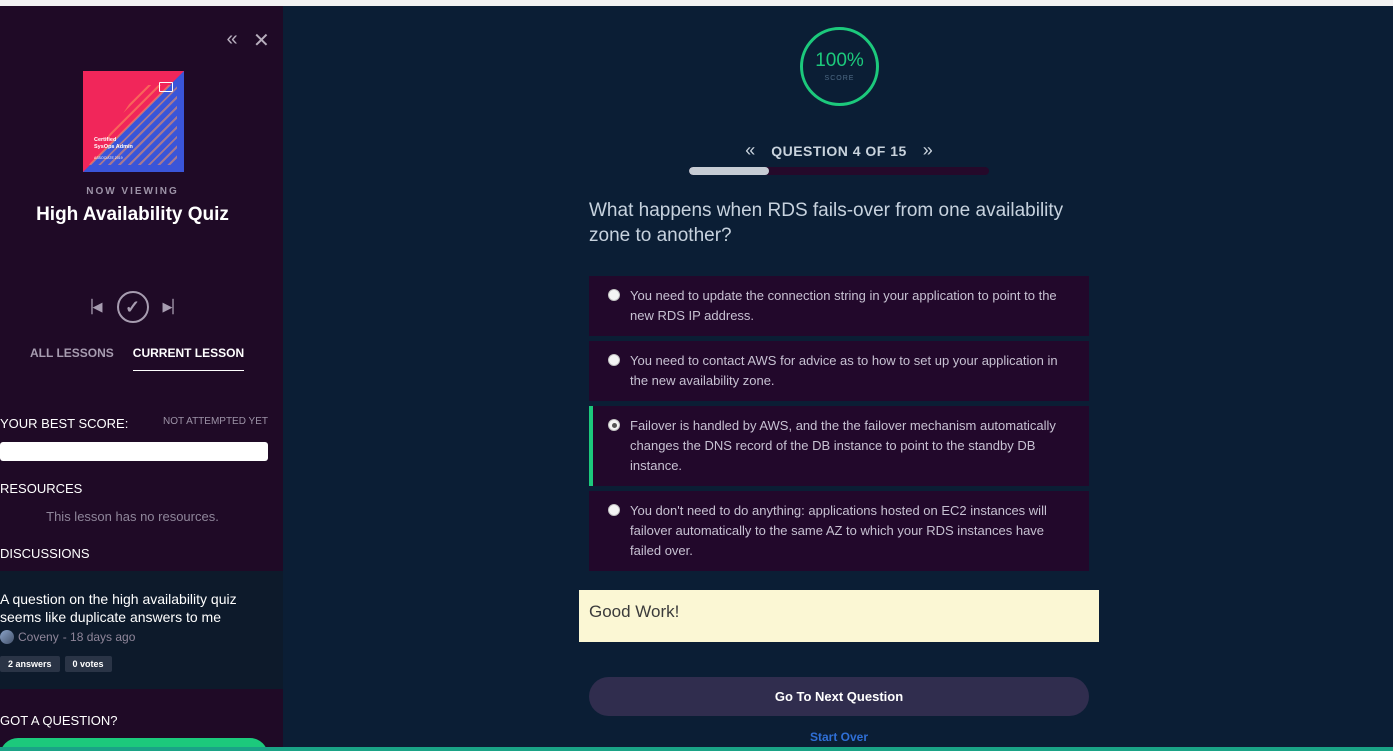 This screenshot has width=1393, height=751. I want to click on got-question-label: GOT A QUESTION?, so click(59, 720).